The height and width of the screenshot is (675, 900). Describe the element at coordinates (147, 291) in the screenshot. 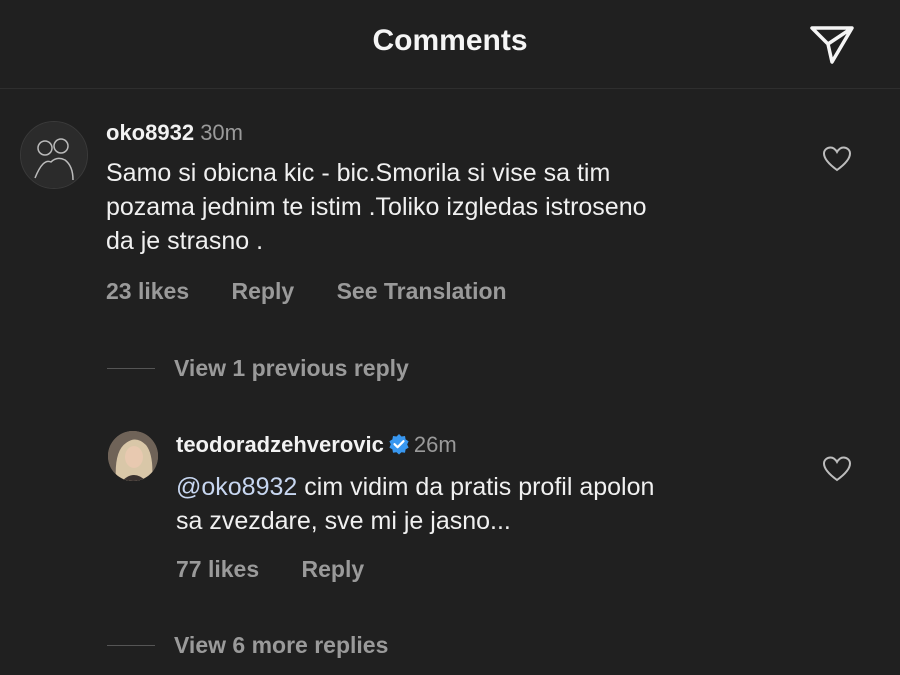

I see `likes-count: 23 likes` at that location.